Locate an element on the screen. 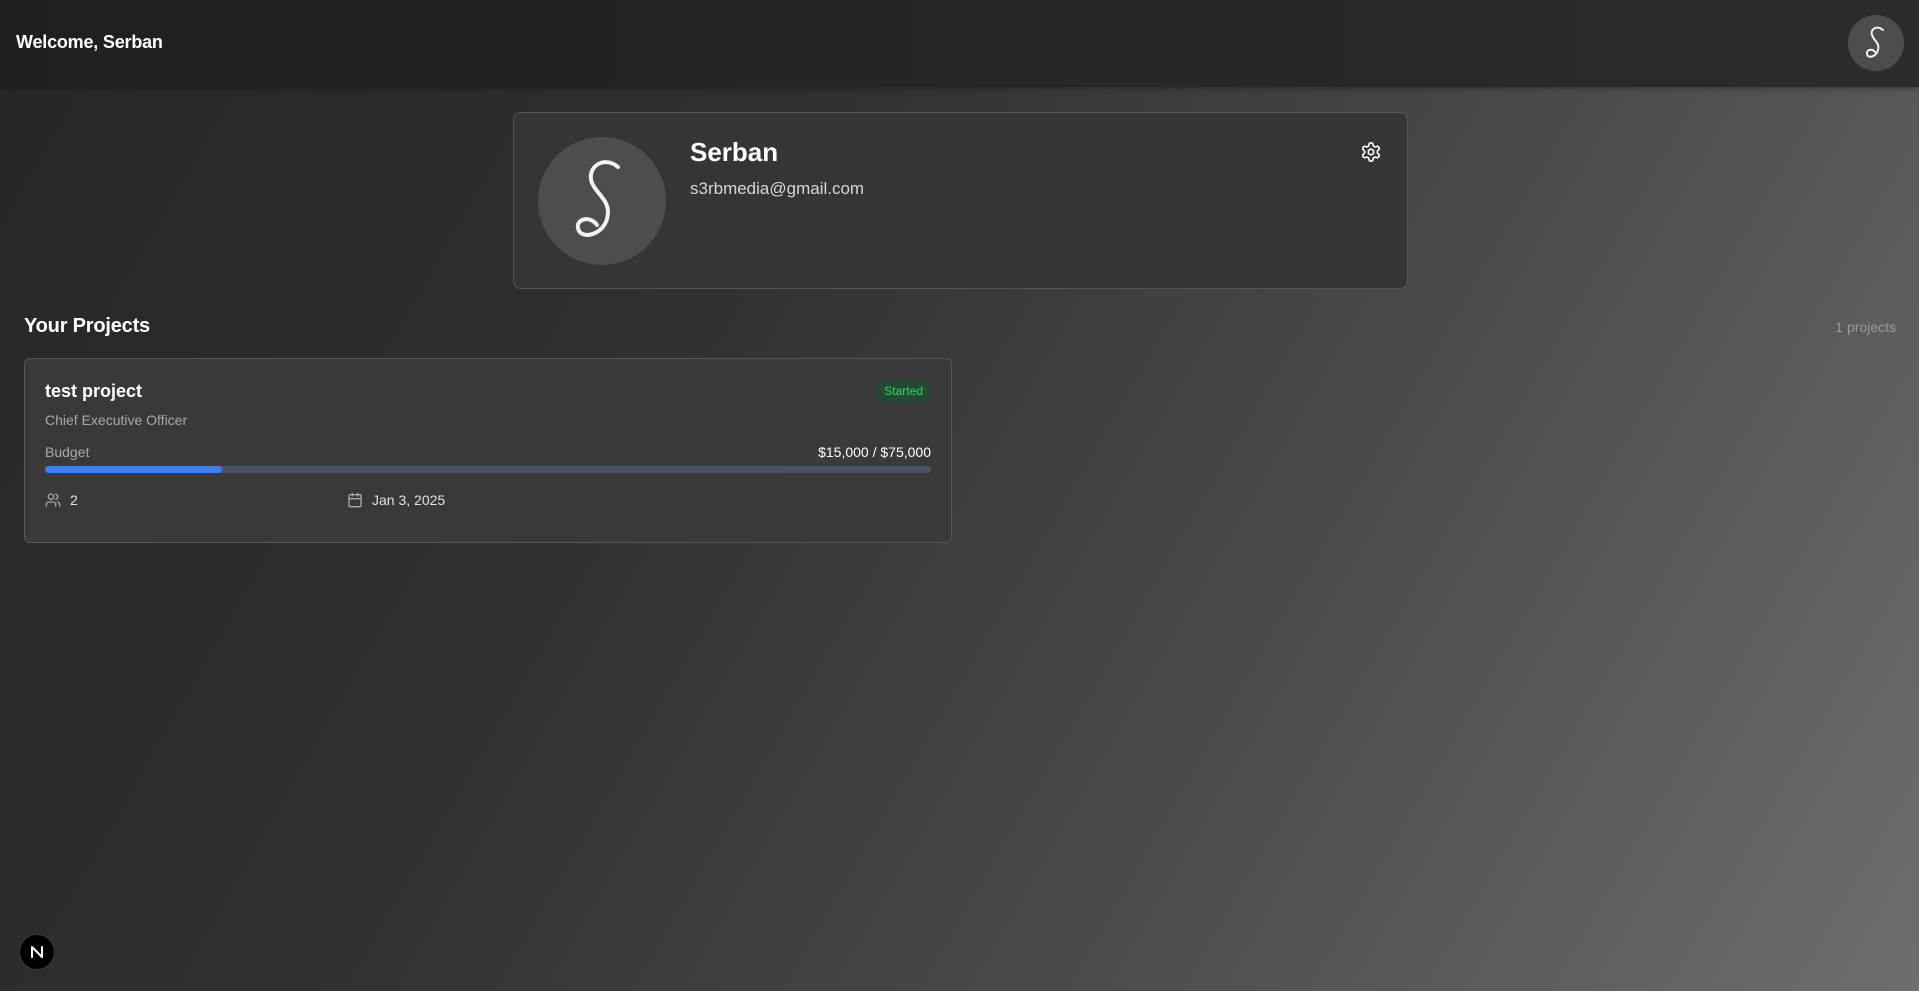 The height and width of the screenshot is (991, 1919). calendar-icon is located at coordinates (355, 500).